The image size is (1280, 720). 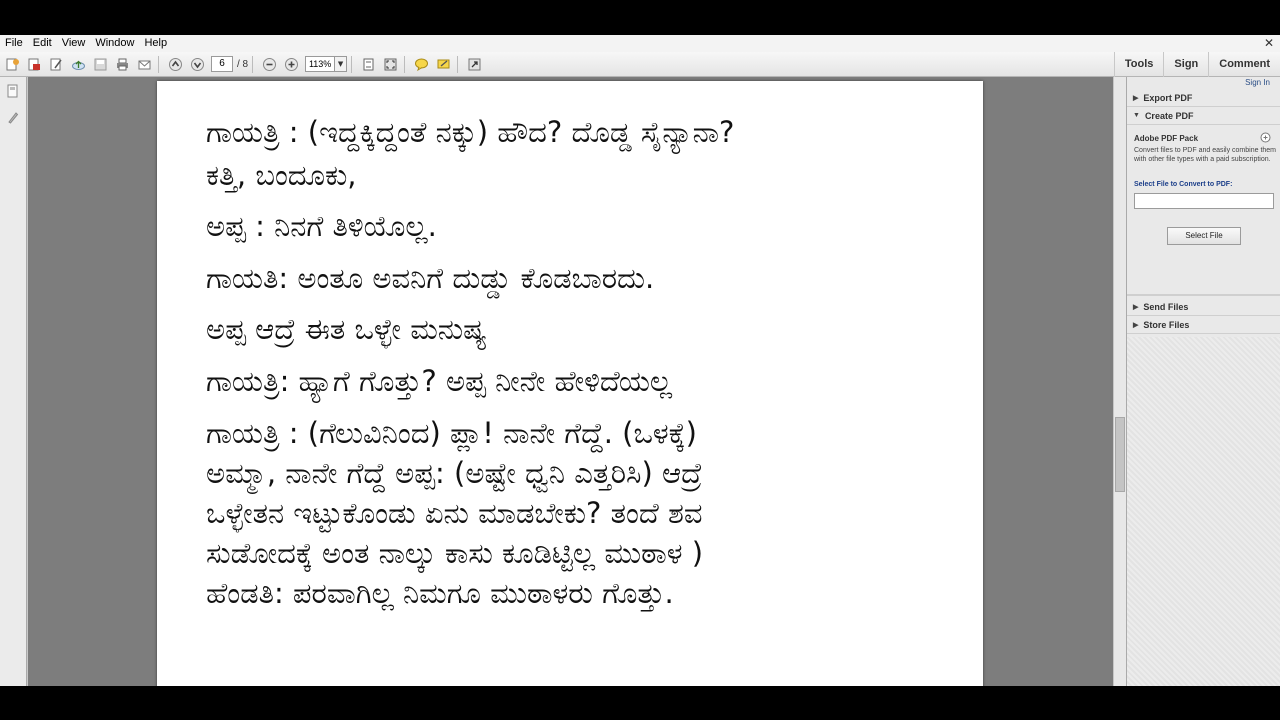 I want to click on menu-window: Window, so click(x=114, y=43).